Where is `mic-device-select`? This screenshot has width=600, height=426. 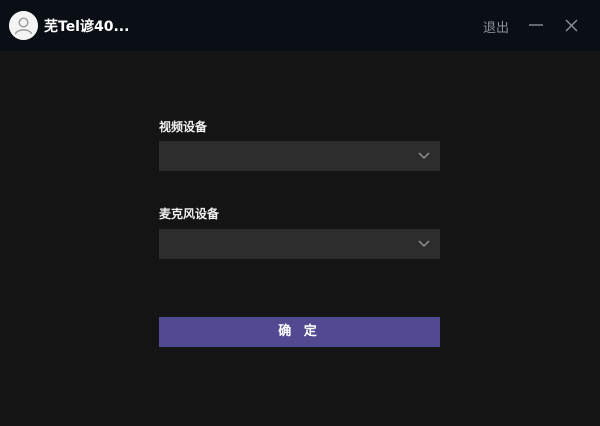 mic-device-select is located at coordinates (299, 244).